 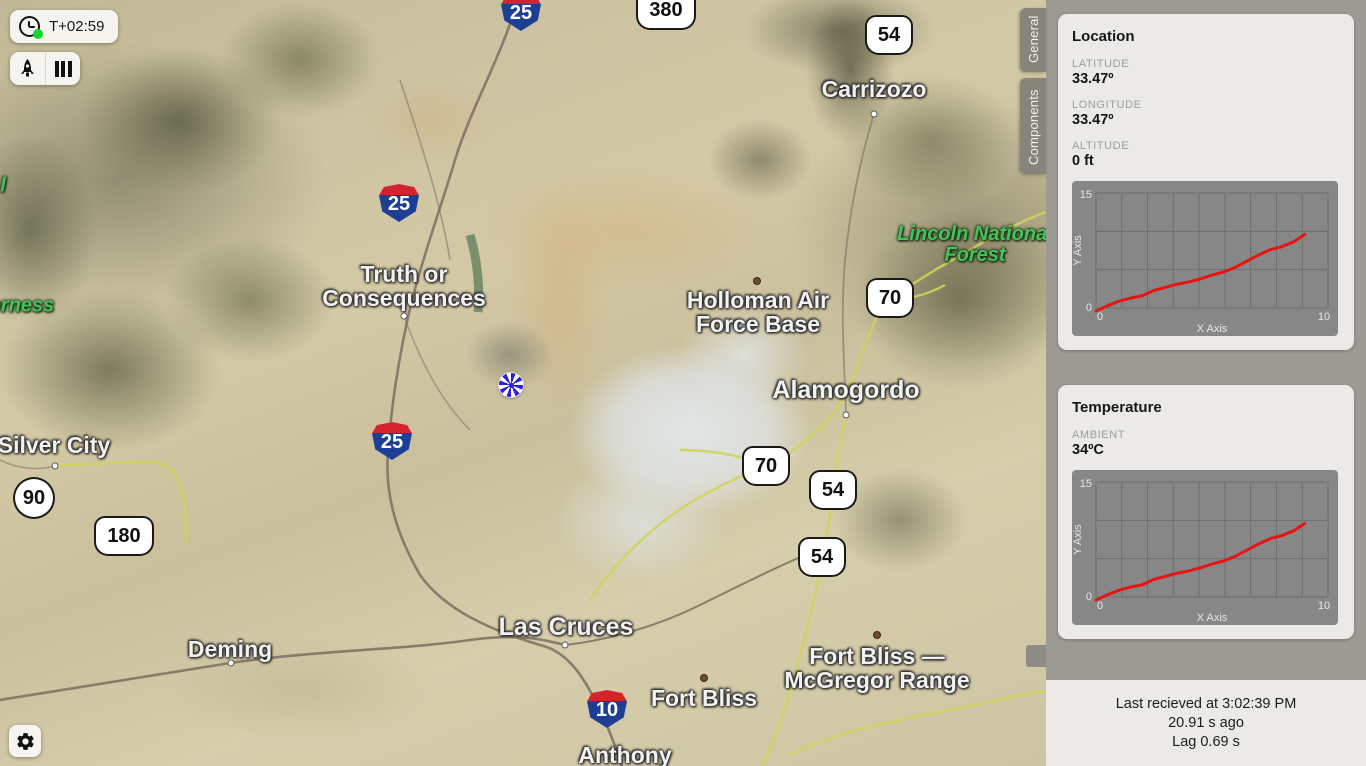 I want to click on clock-icon, so click(x=31, y=27).